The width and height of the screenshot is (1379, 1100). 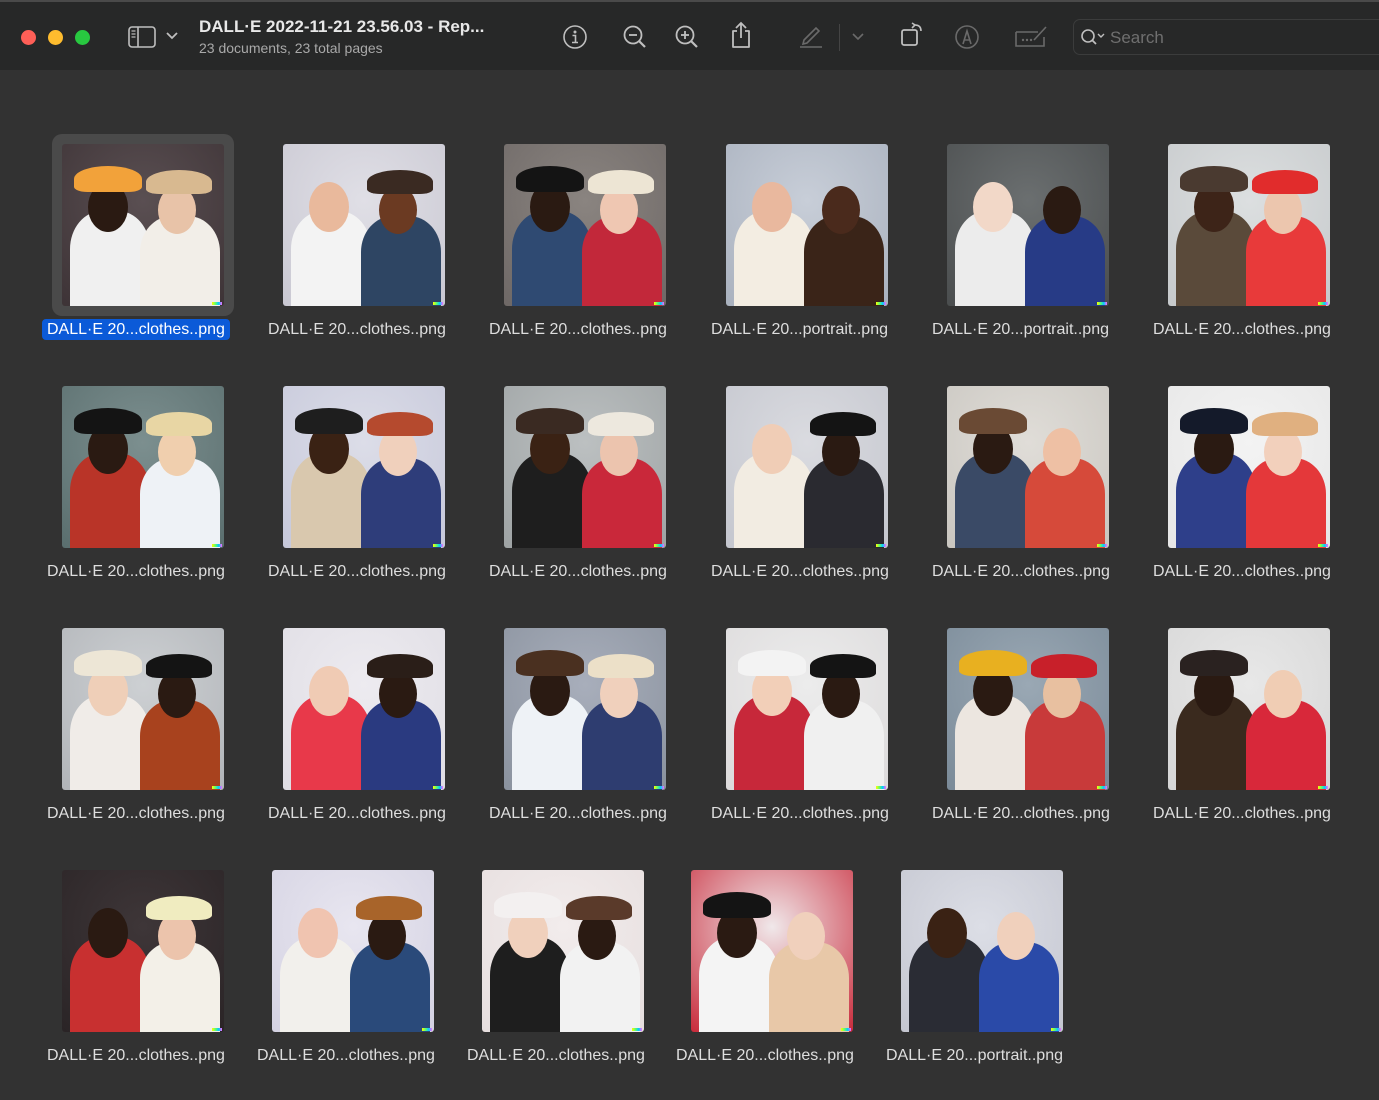 I want to click on zoom-out-icon, so click(x=635, y=37).